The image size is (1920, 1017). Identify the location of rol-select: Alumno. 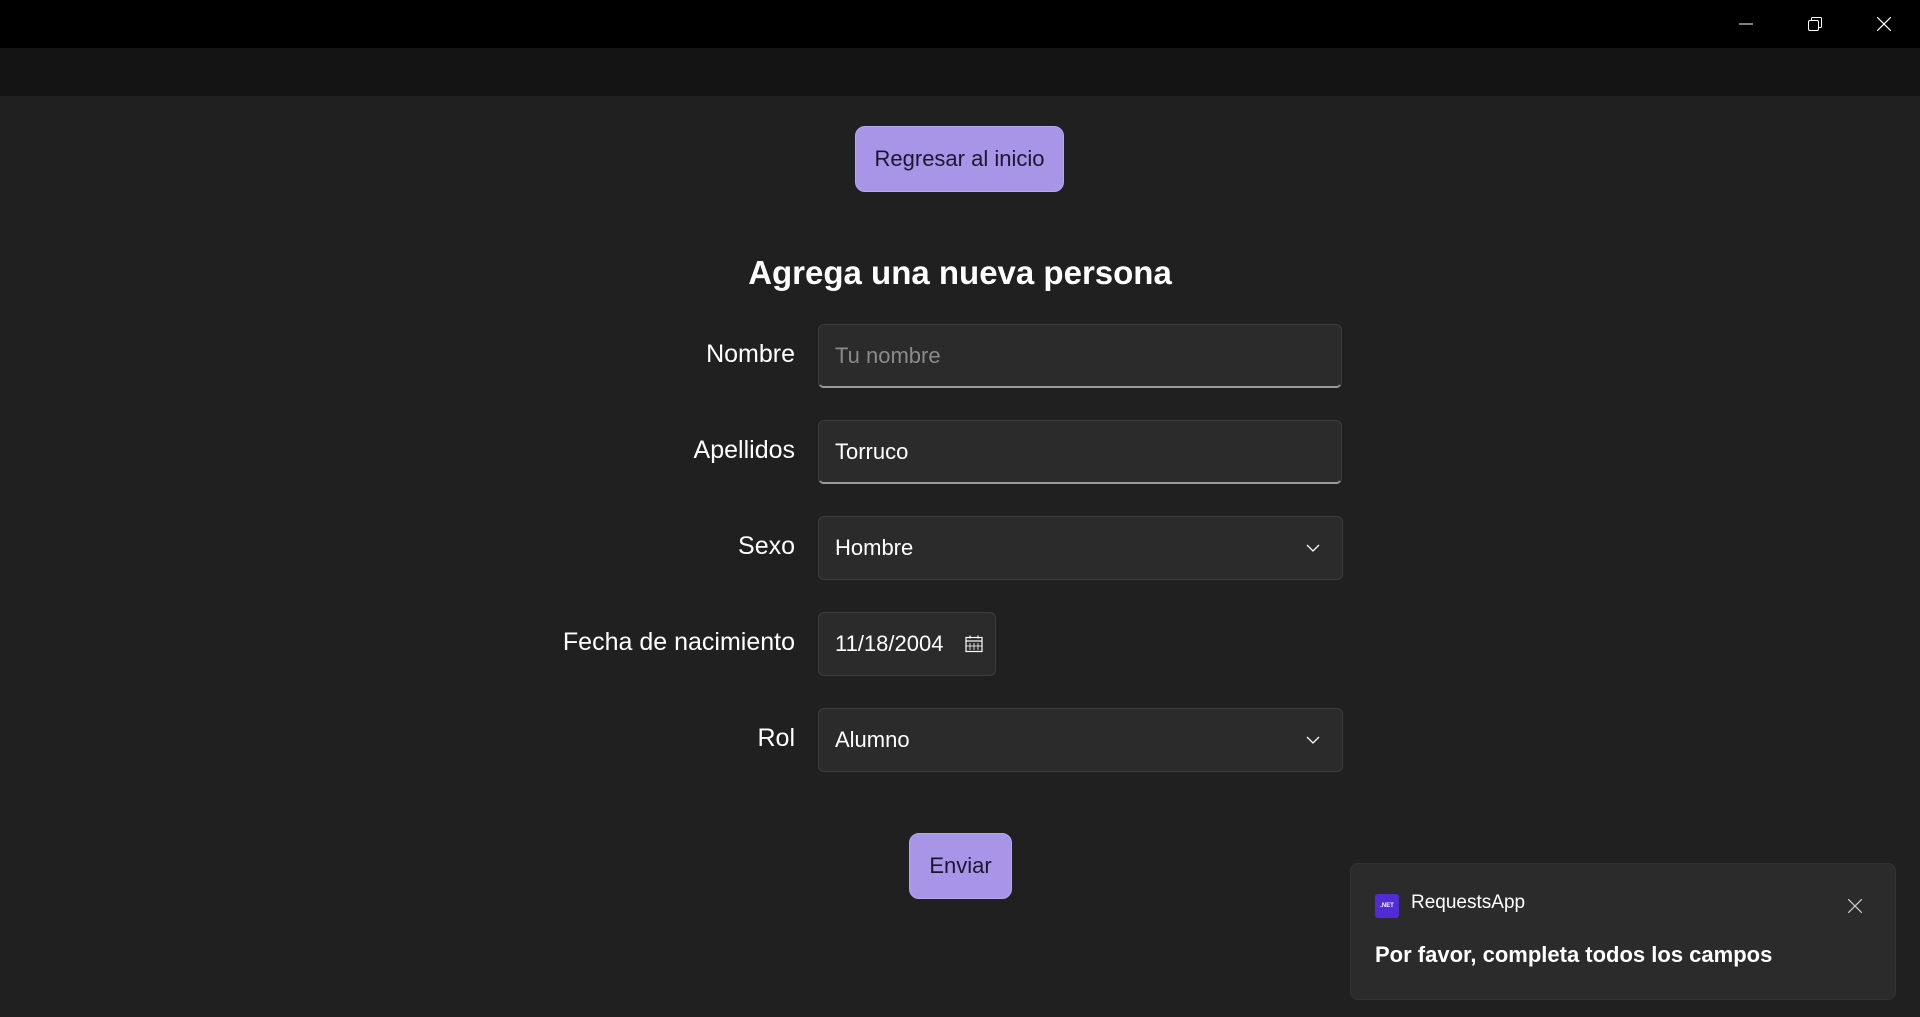
(1080, 740).